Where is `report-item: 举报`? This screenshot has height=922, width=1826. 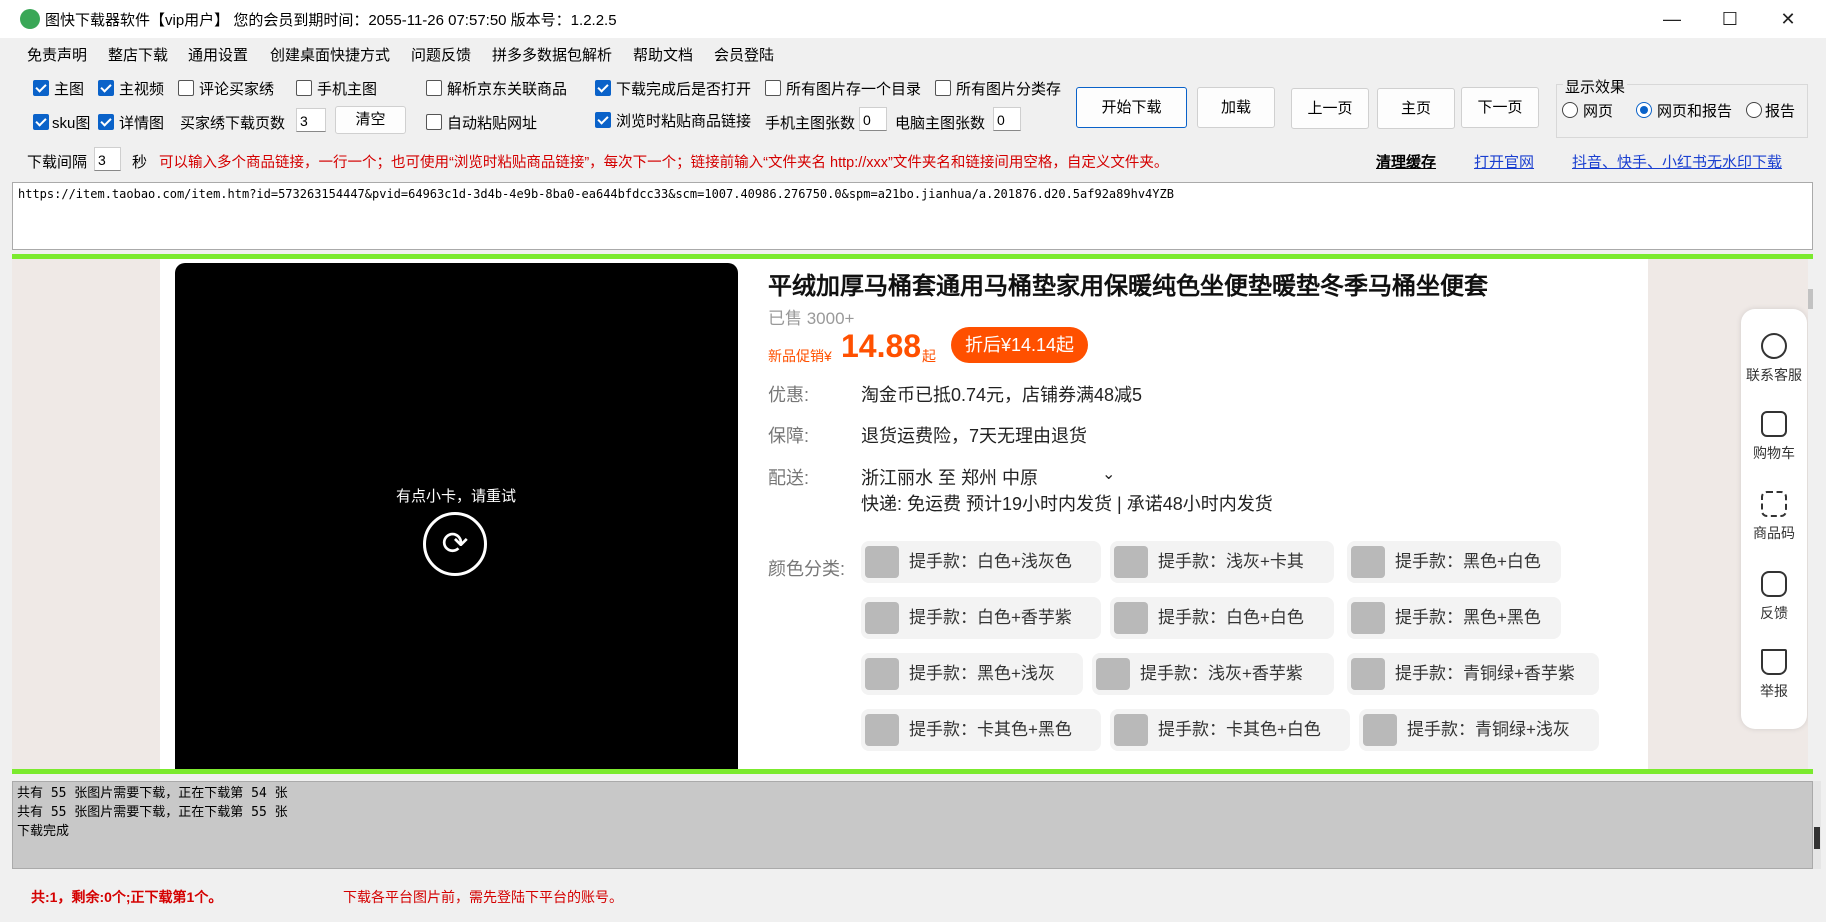
report-item: 举报 is located at coordinates (1774, 675).